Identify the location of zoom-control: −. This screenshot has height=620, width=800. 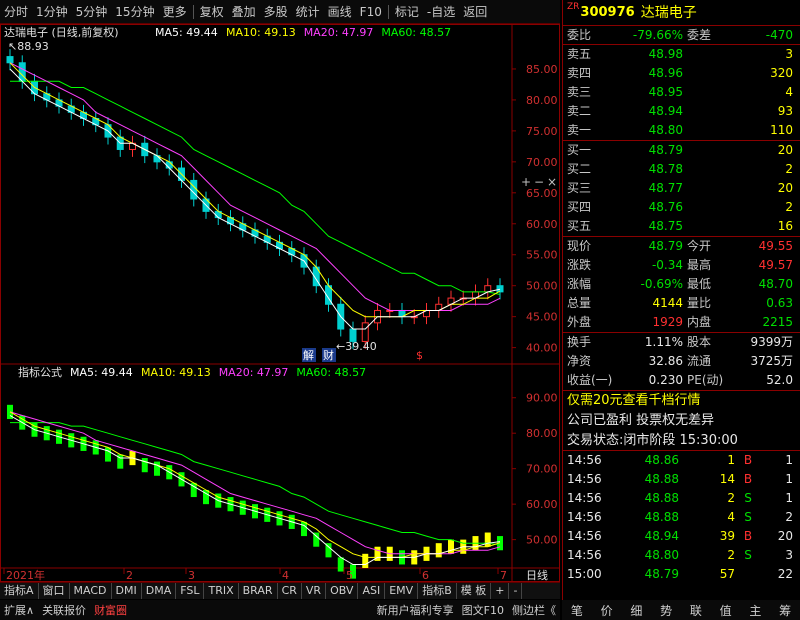
(539, 182).